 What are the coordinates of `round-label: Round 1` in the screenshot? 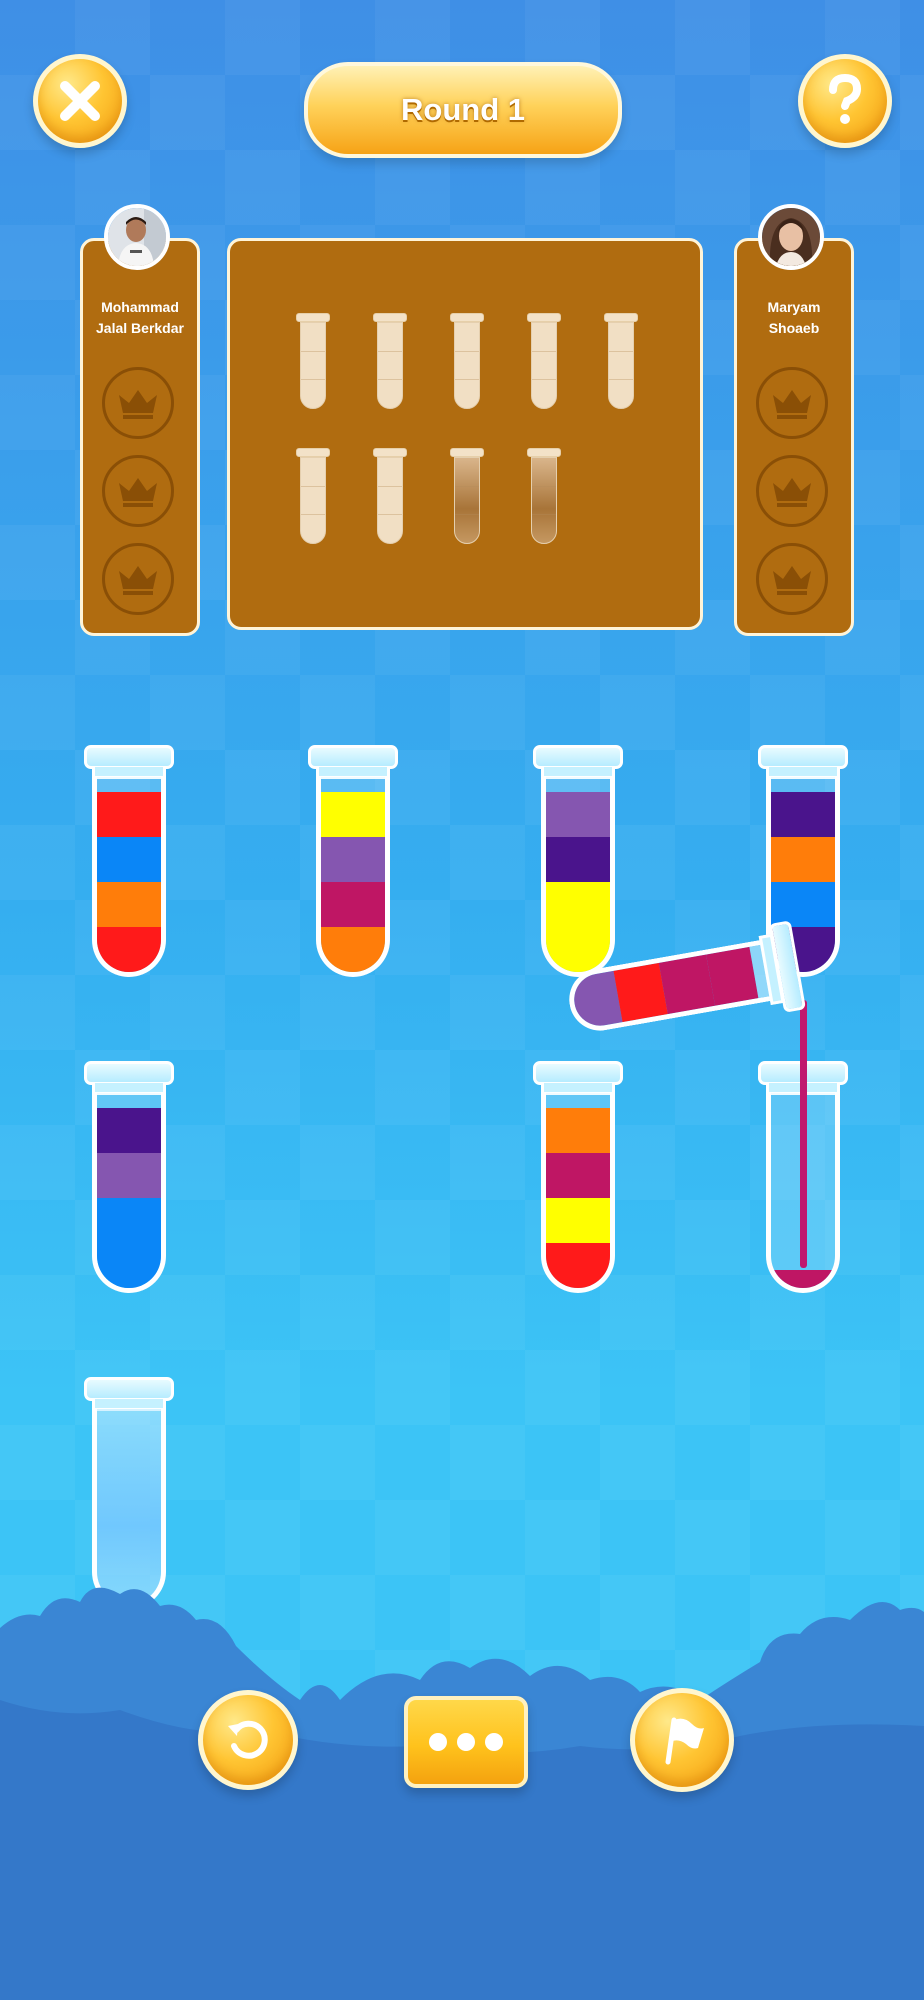 It's located at (463, 109).